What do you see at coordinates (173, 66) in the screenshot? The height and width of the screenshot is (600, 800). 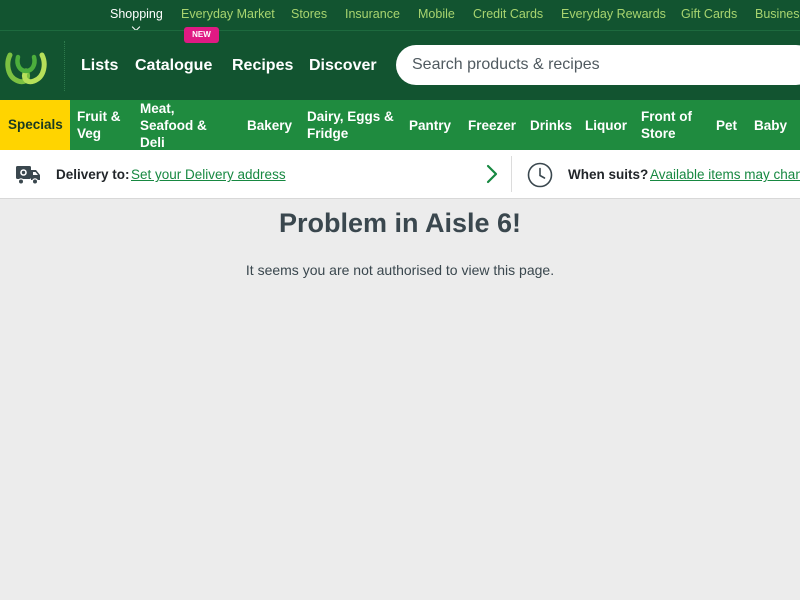 I see `nav-catalogue: Catalogue` at bounding box center [173, 66].